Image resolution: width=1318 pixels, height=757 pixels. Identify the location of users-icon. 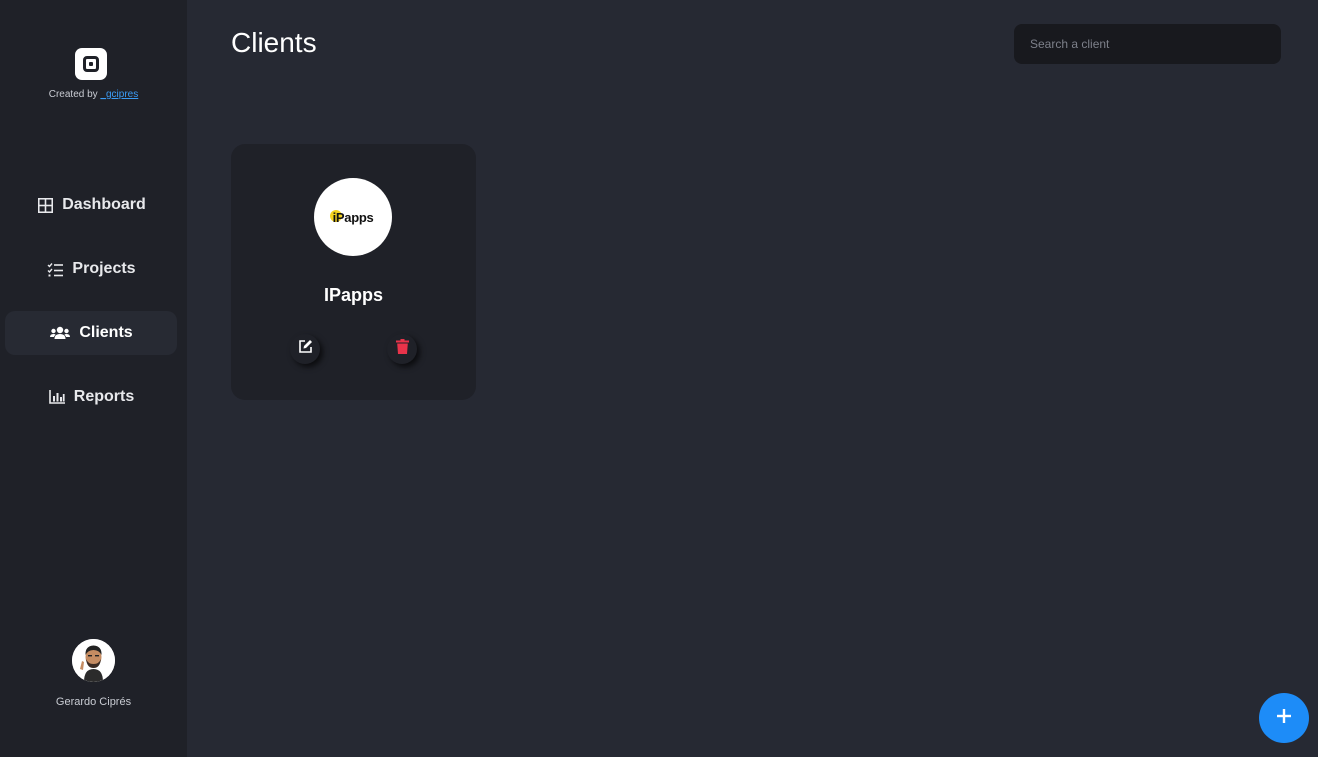
(60, 333).